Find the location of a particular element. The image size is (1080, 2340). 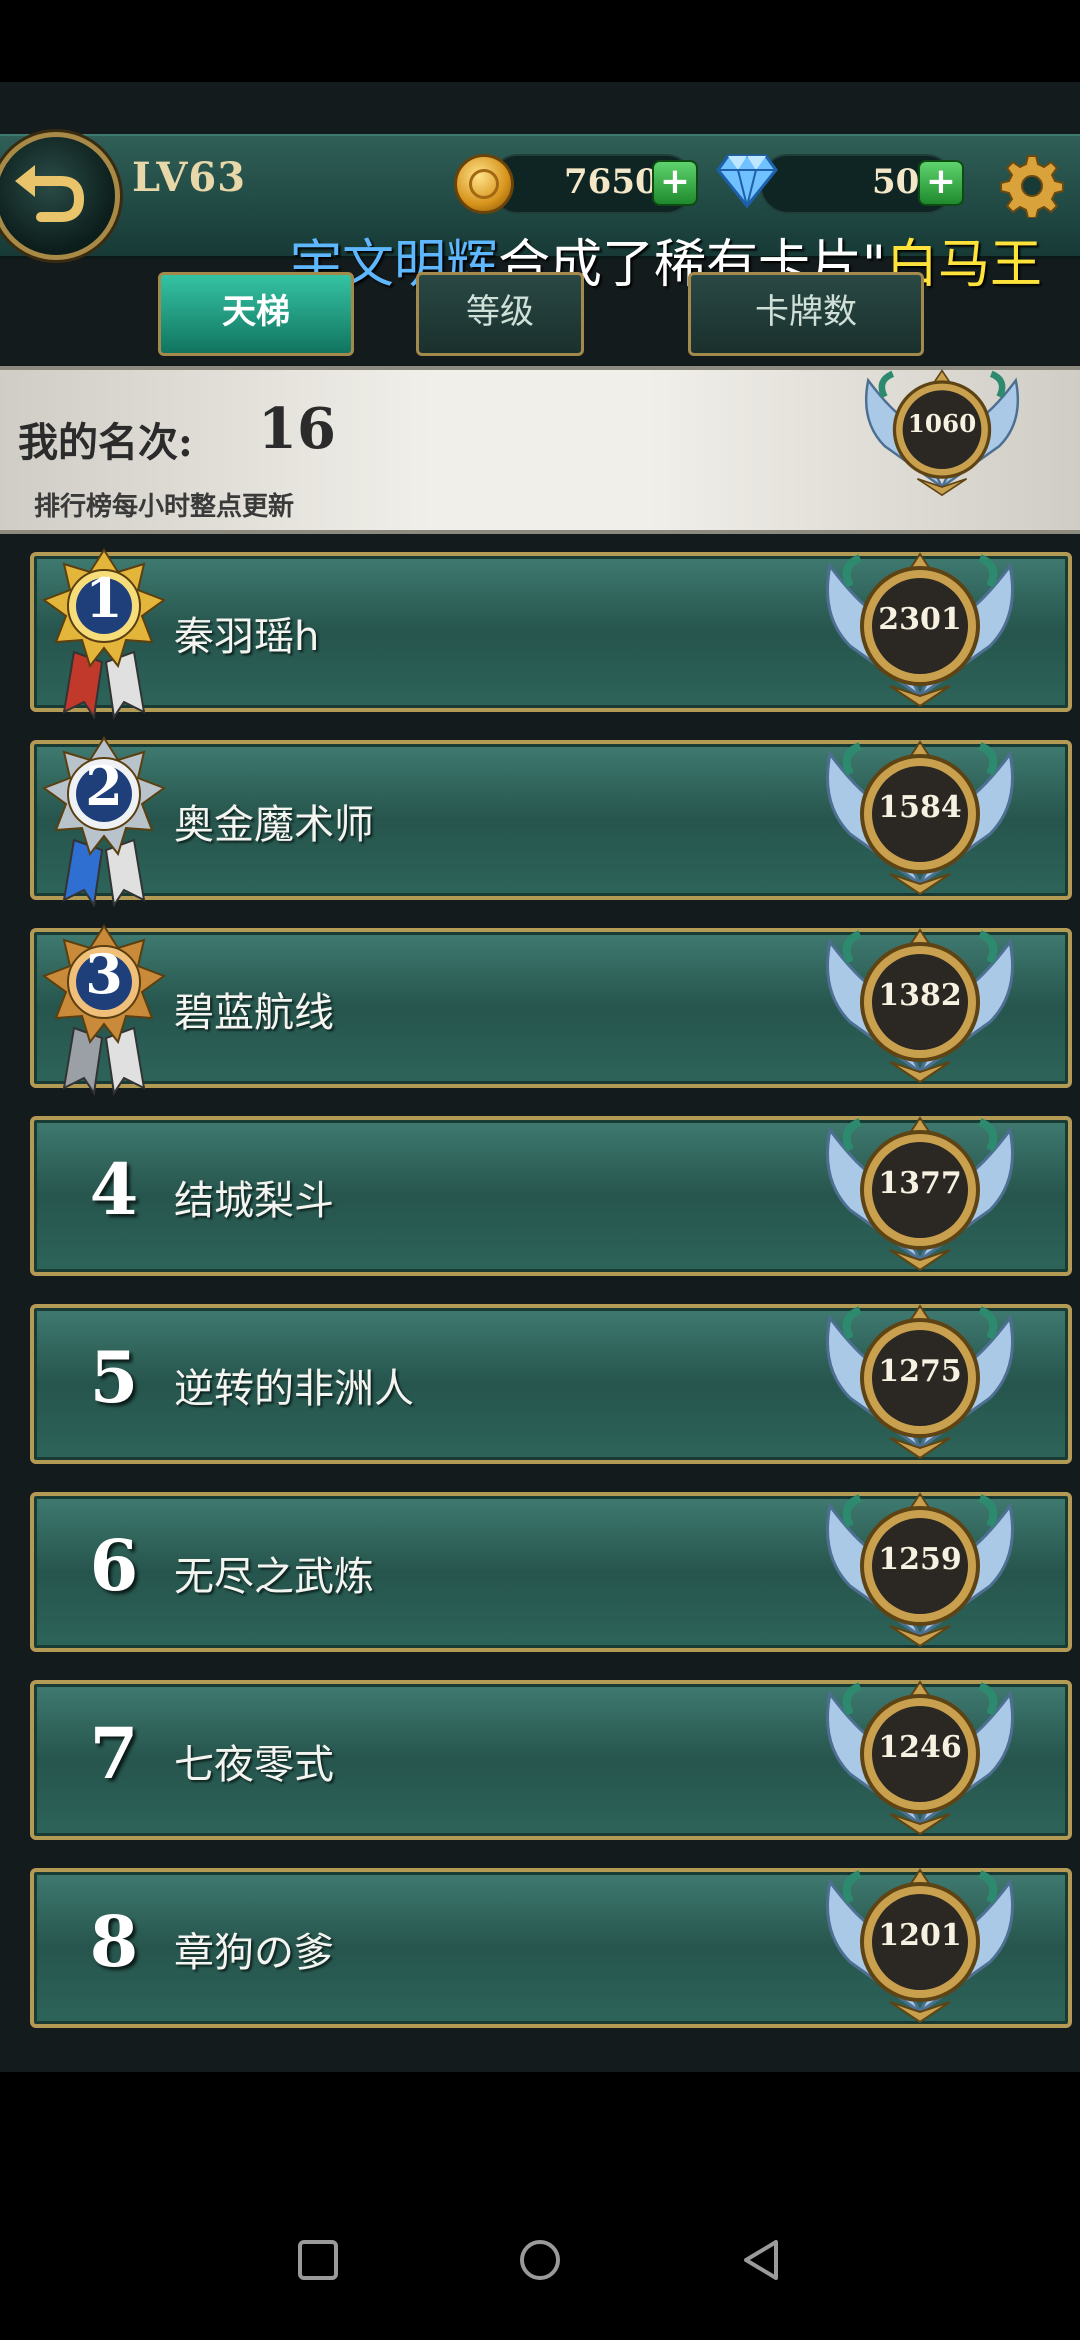

rank-number: 1 is located at coordinates (104, 598).